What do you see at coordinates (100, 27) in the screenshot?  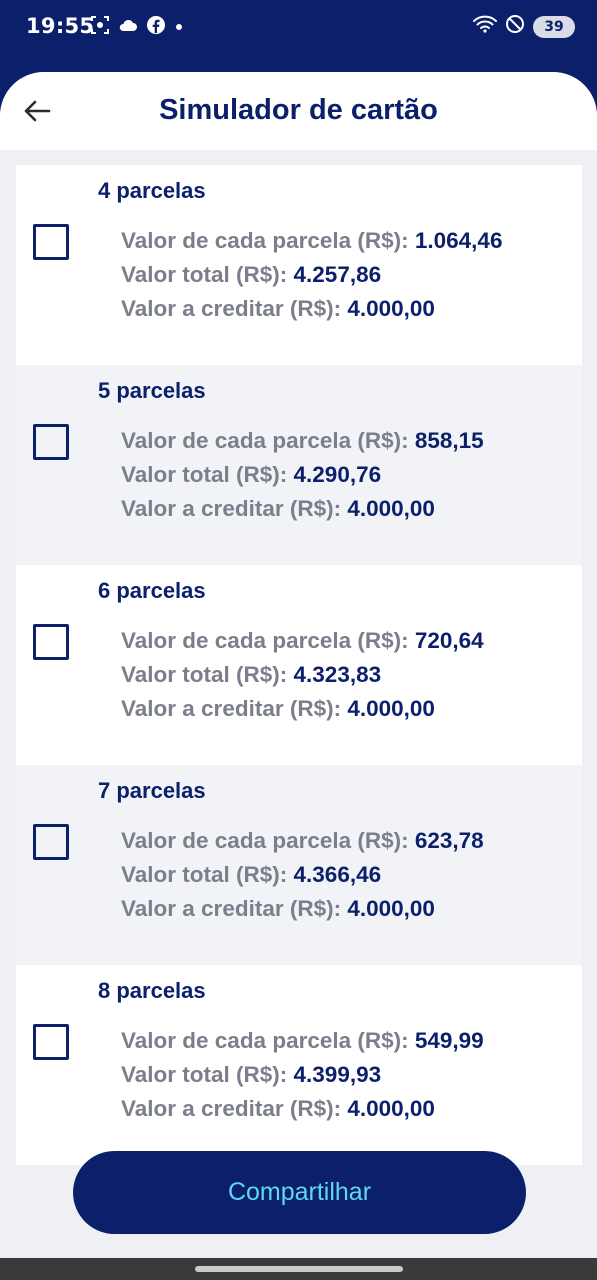 I see `screenshot-icon` at bounding box center [100, 27].